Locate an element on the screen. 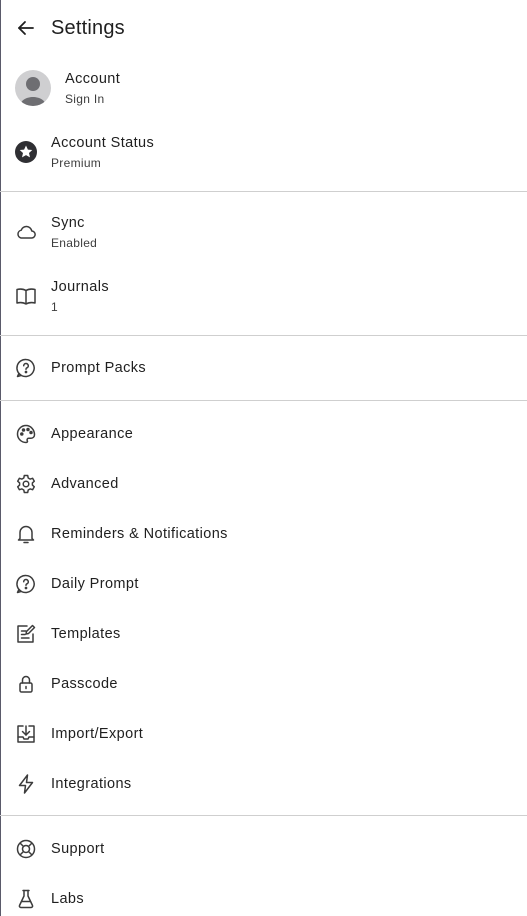  star-badge-icon is located at coordinates (26, 152).